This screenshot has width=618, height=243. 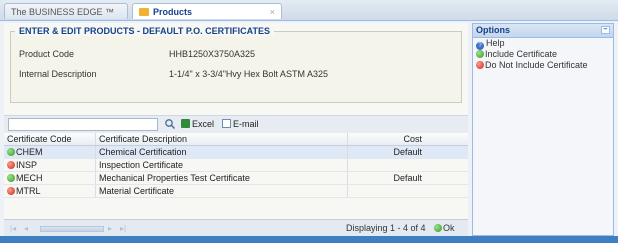 I want to click on tab-business-edge-label: The BUSINESS EDGE ™, so click(x=63, y=12).